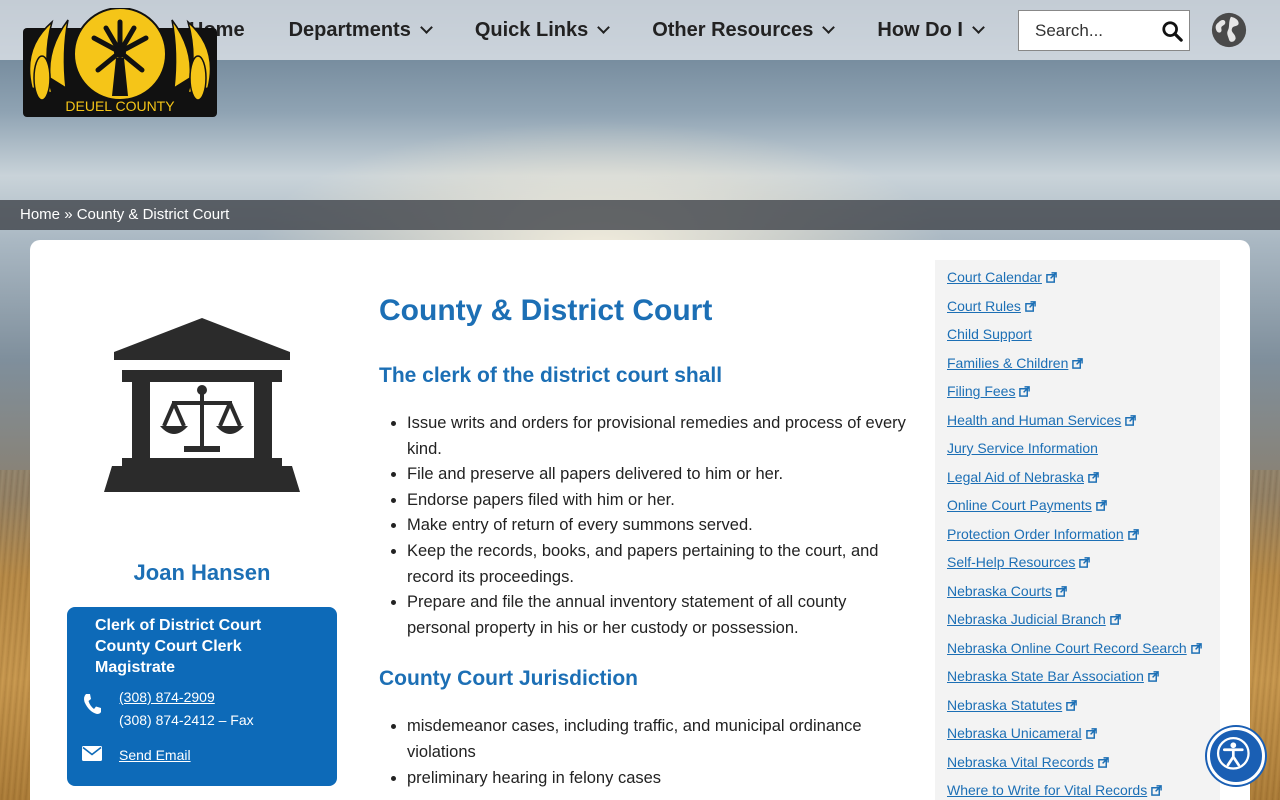 Image resolution: width=1280 pixels, height=800 pixels. What do you see at coordinates (349, 29) in the screenshot?
I see `nav-label: Departments` at bounding box center [349, 29].